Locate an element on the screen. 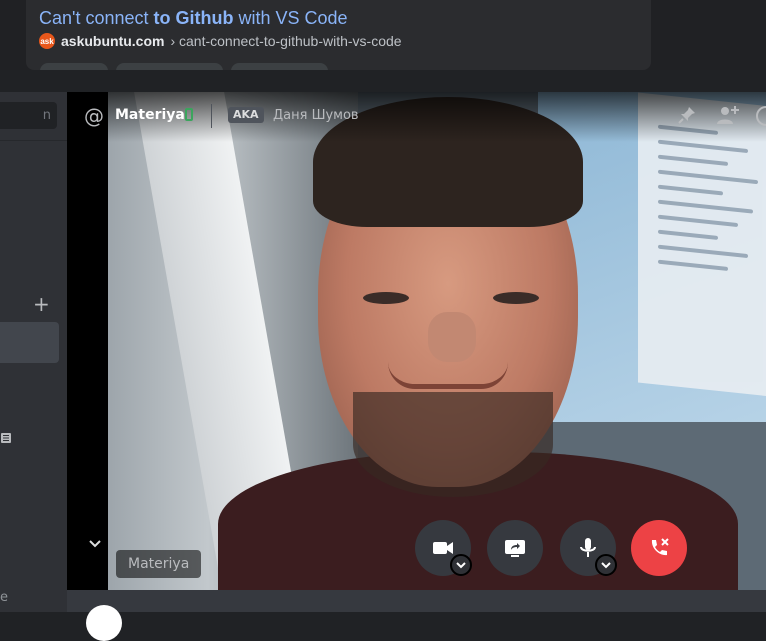 The height and width of the screenshot is (641, 766). header-separator is located at coordinates (211, 116).